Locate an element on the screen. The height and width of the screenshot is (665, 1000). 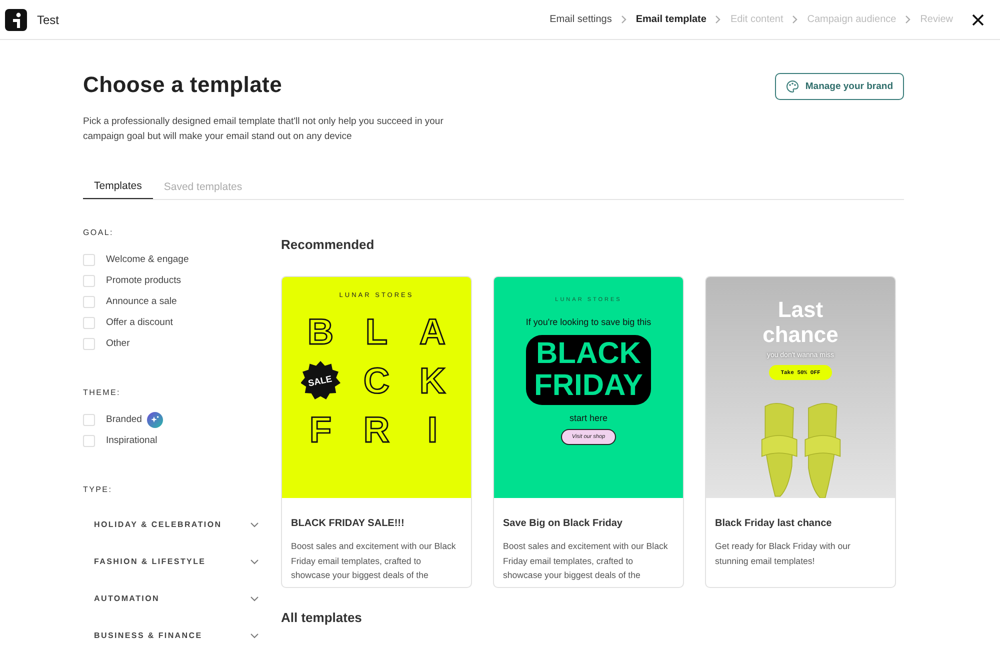
option-label: Inspirational is located at coordinates (132, 440).